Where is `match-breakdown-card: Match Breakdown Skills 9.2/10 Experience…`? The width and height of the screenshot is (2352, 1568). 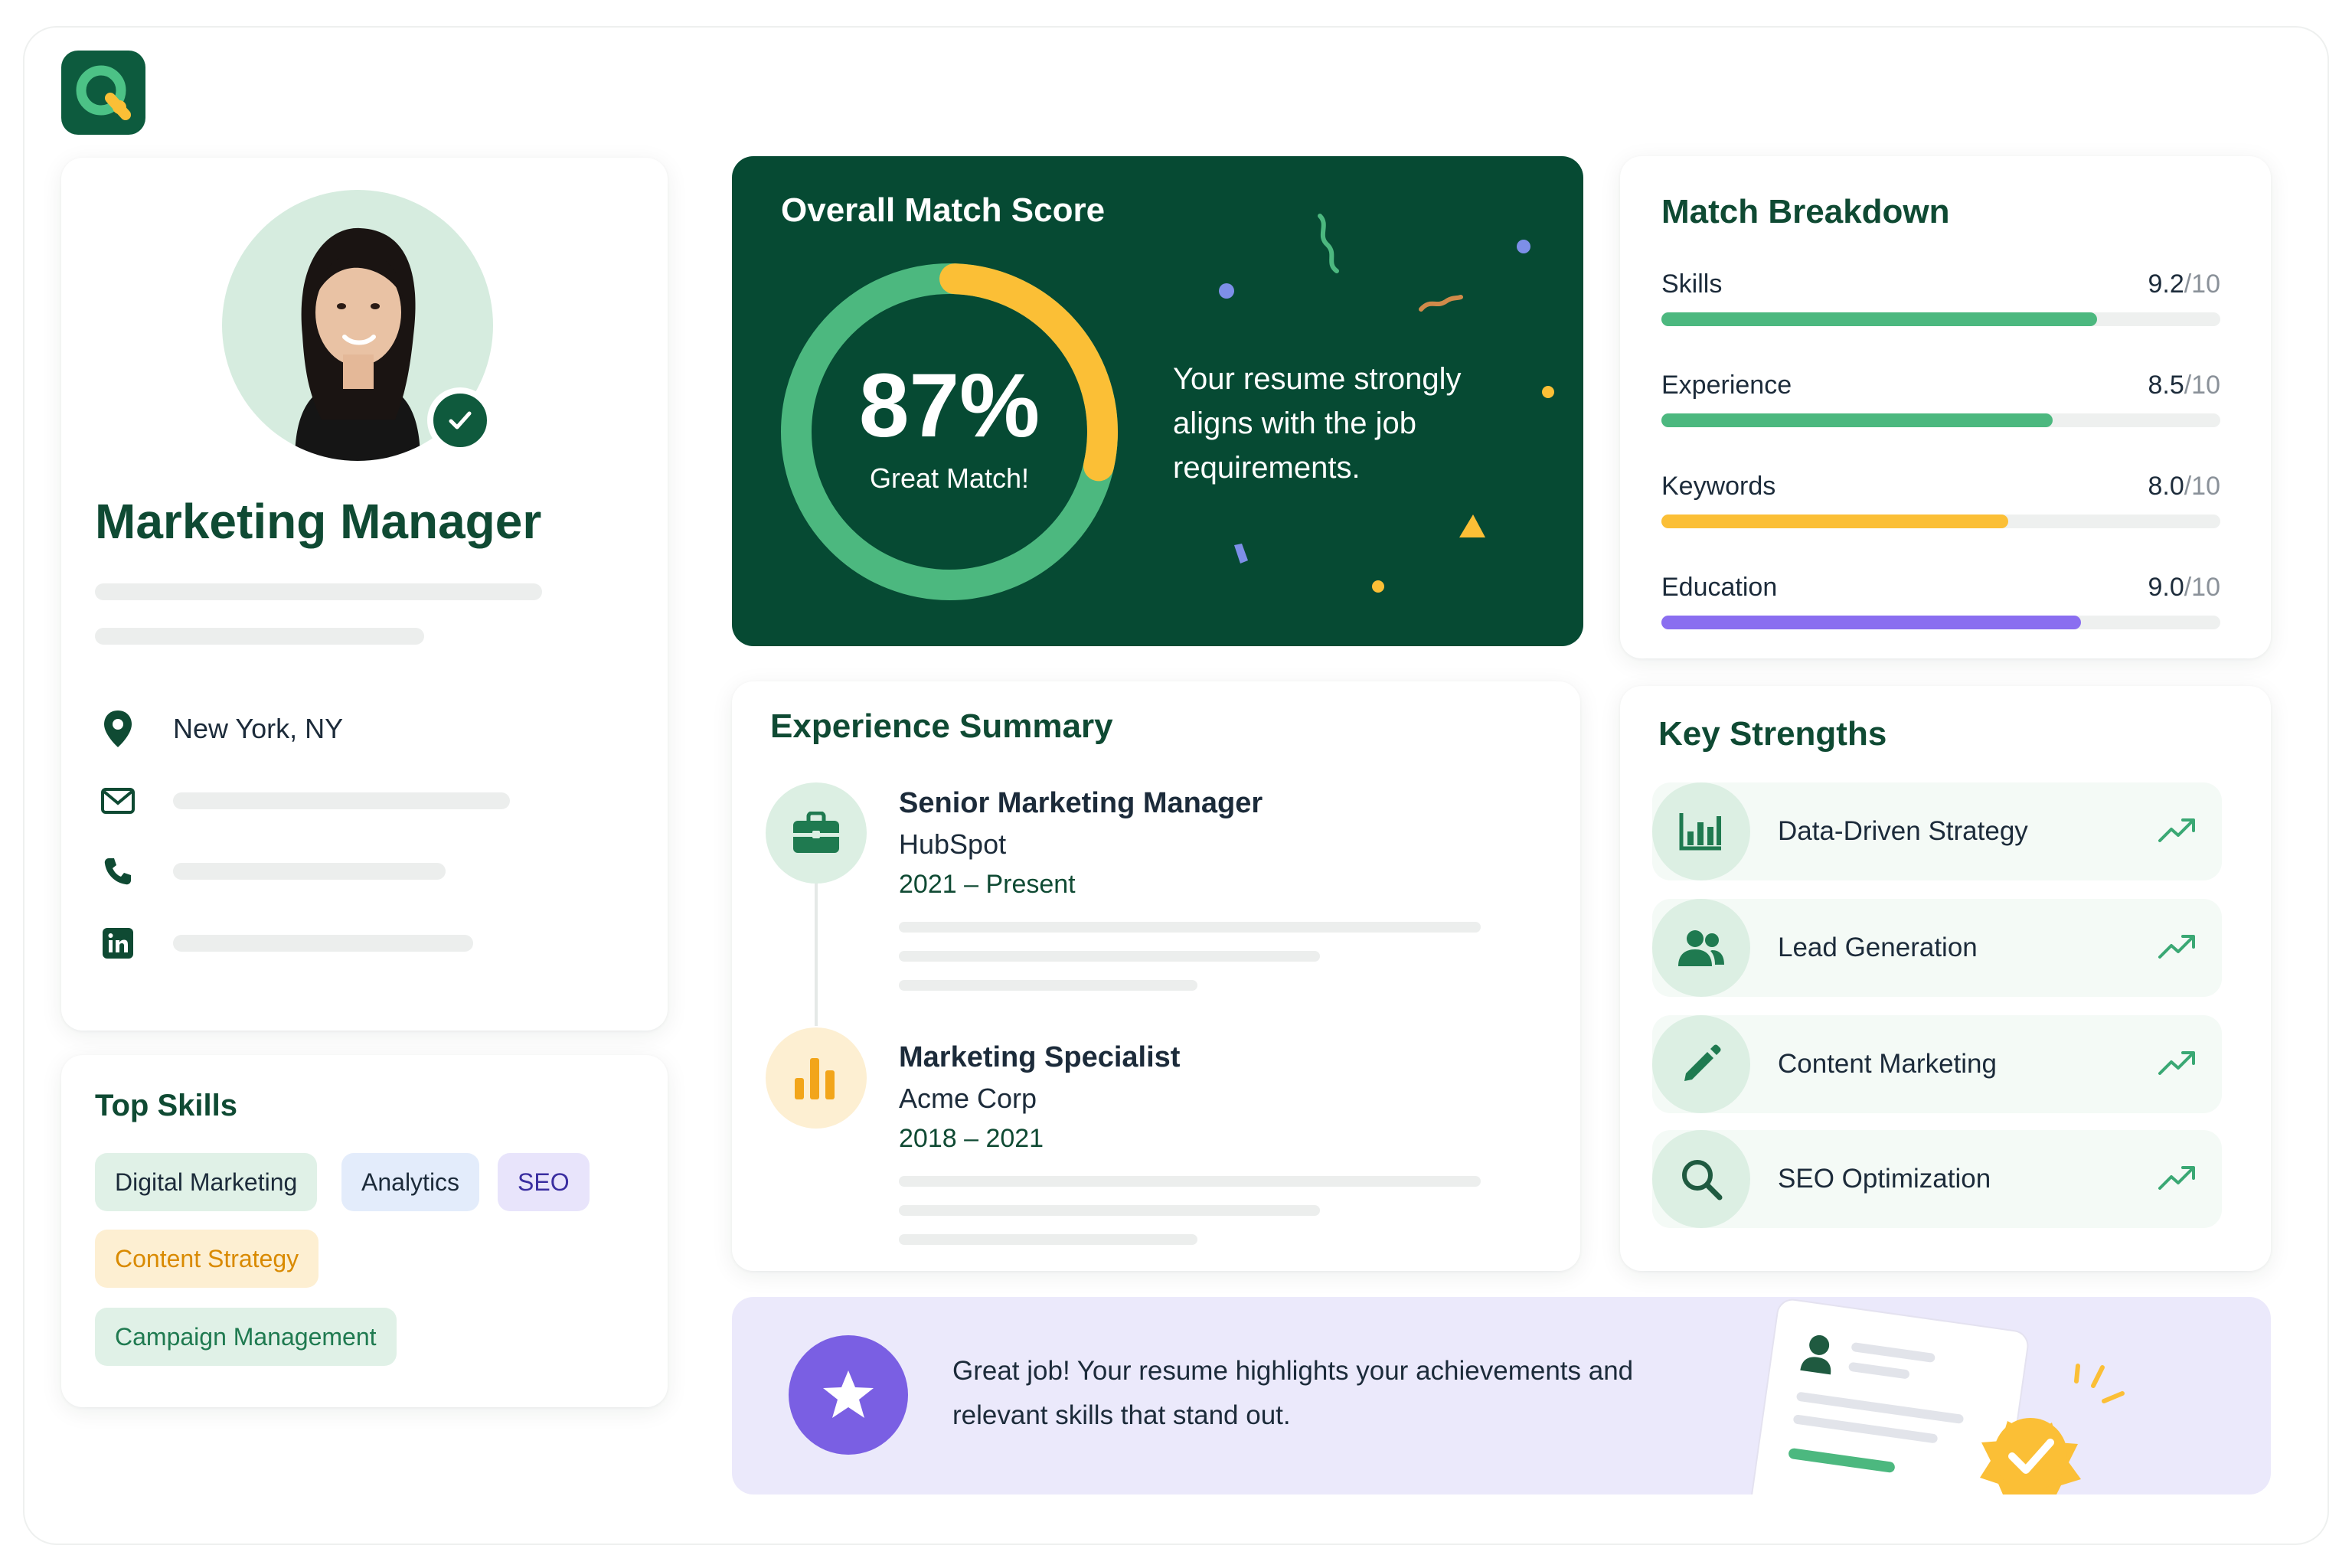
match-breakdown-card: Match Breakdown Skills 9.2/10 Experience… is located at coordinates (1945, 407).